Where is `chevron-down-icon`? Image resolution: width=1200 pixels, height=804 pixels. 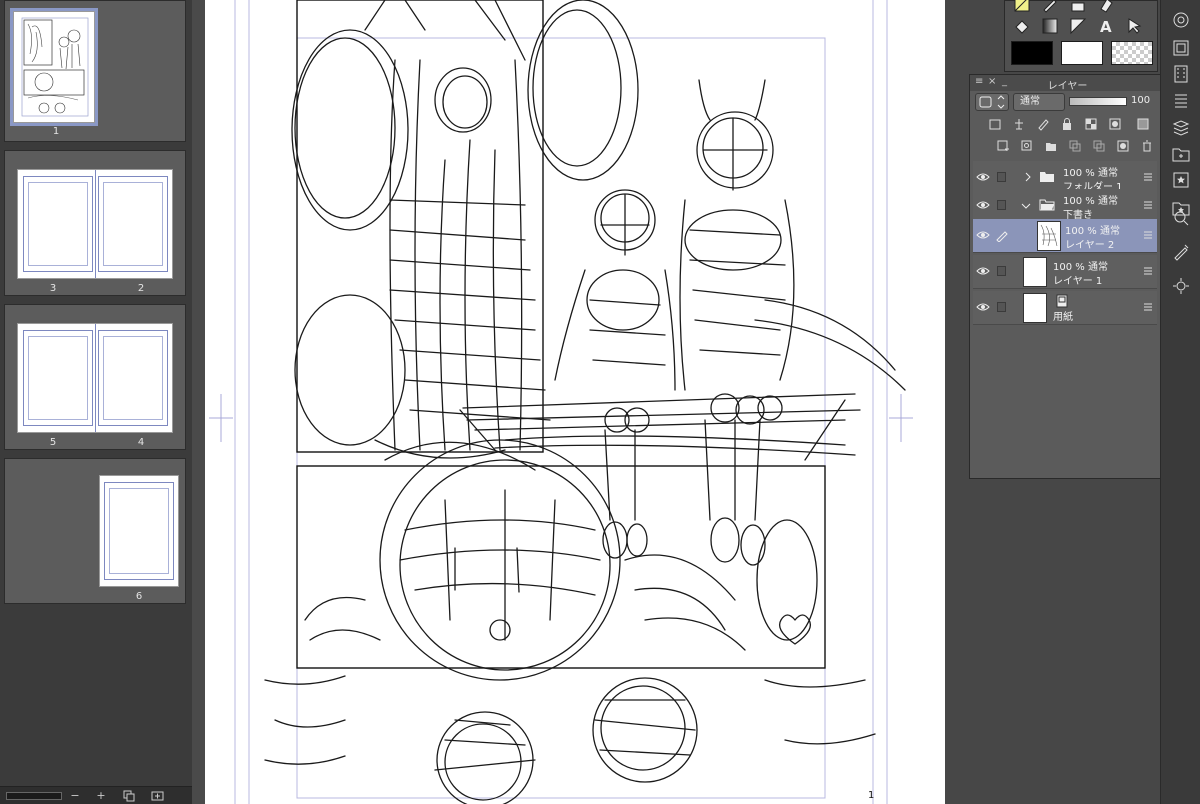 chevron-down-icon is located at coordinates (1026, 206).